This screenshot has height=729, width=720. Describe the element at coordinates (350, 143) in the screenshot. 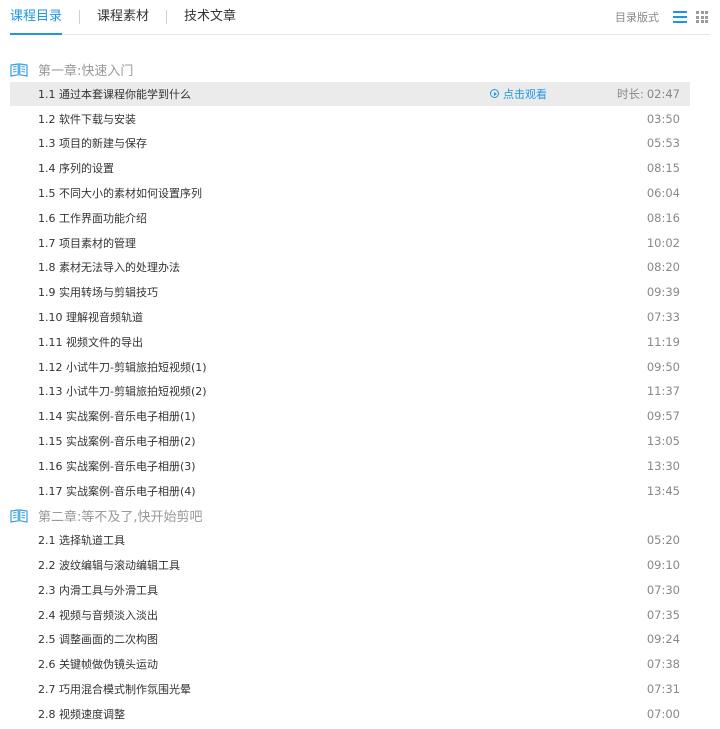

I see `lesson-row: 1.3 项目的新建与保存 05:53` at that location.